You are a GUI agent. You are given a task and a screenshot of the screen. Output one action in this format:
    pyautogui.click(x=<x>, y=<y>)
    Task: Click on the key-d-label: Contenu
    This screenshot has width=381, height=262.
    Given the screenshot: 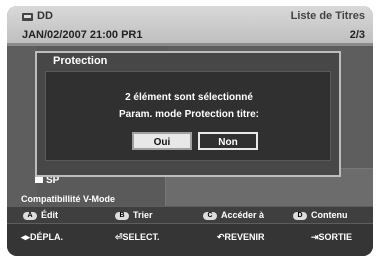 What is the action you would take?
    pyautogui.click(x=329, y=215)
    